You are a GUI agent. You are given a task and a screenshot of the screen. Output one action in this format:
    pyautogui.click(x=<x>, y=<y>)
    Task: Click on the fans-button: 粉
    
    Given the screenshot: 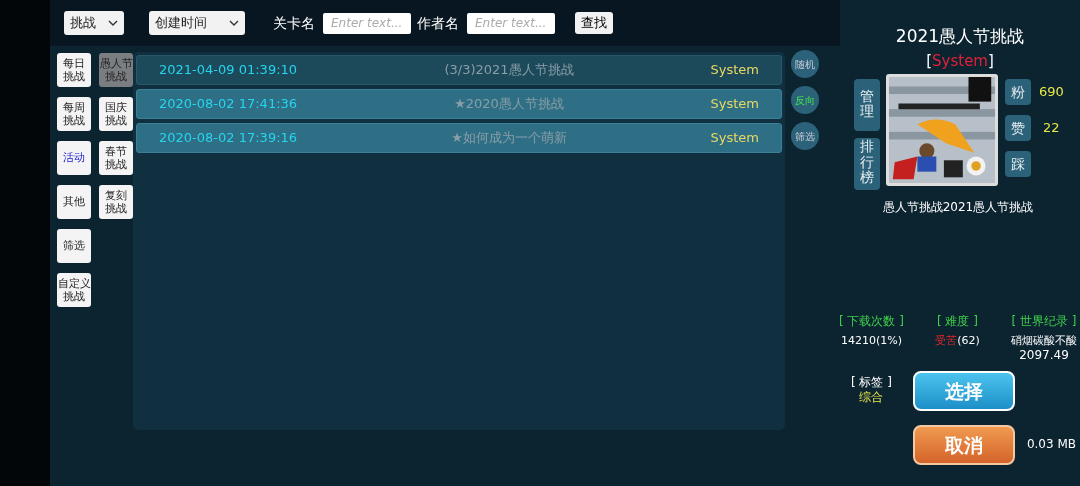 What is the action you would take?
    pyautogui.click(x=1017, y=92)
    